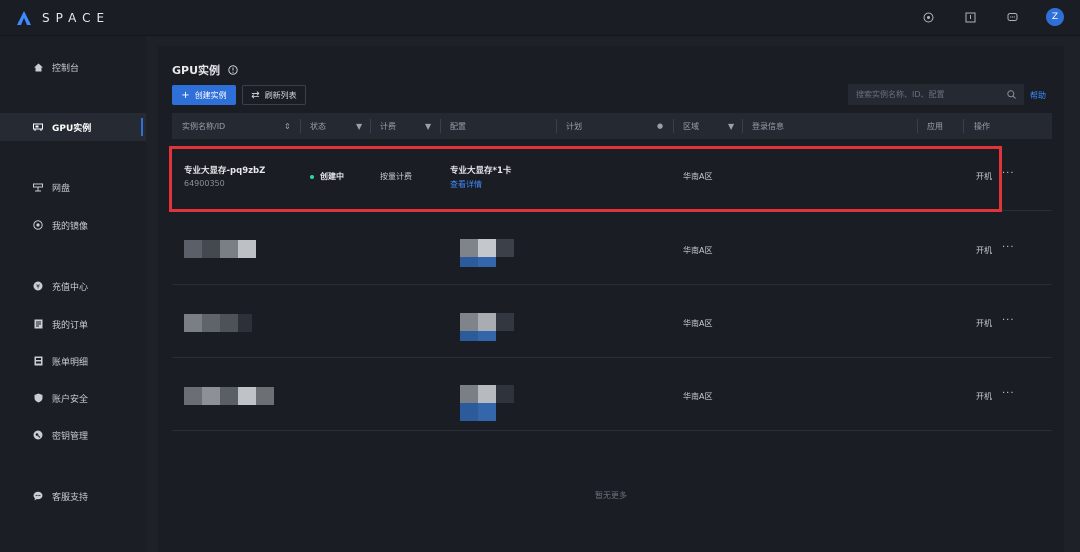  I want to click on top-bar: SPACE Z, so click(540, 18).